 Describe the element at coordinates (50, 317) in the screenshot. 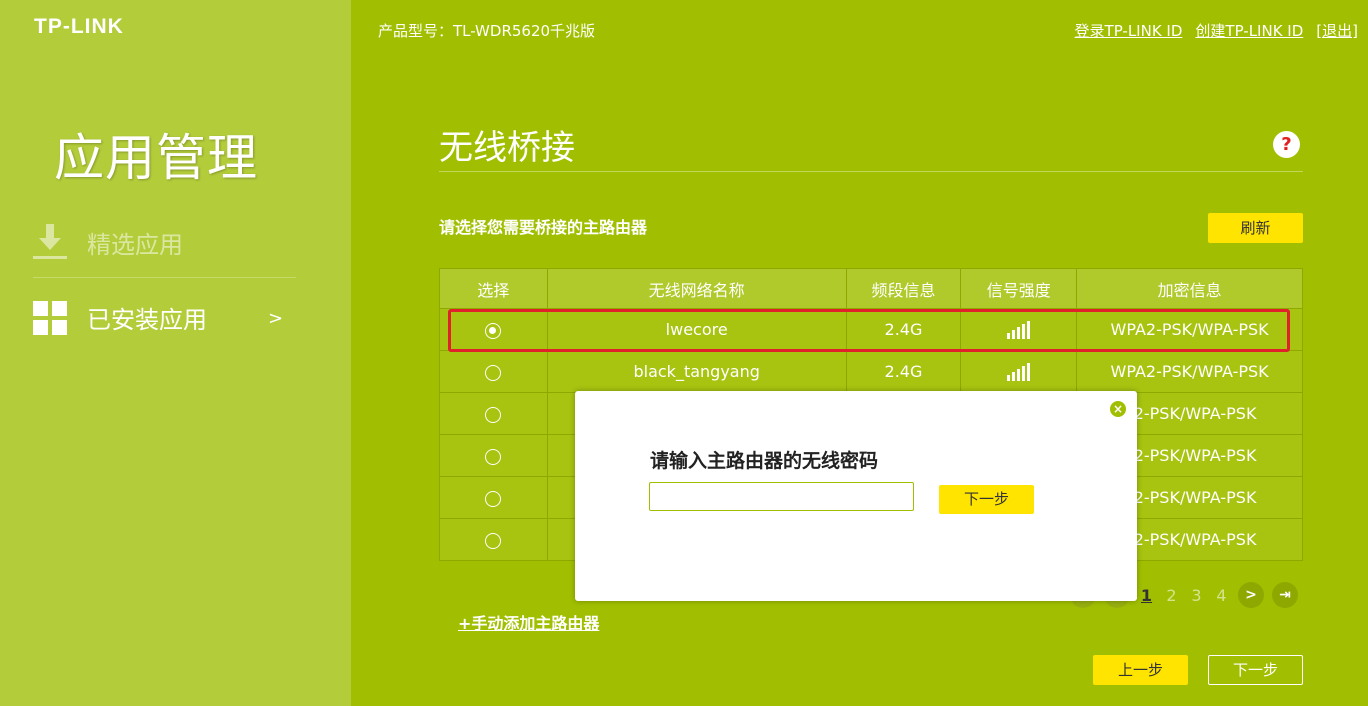

I see `grid-icon` at that location.